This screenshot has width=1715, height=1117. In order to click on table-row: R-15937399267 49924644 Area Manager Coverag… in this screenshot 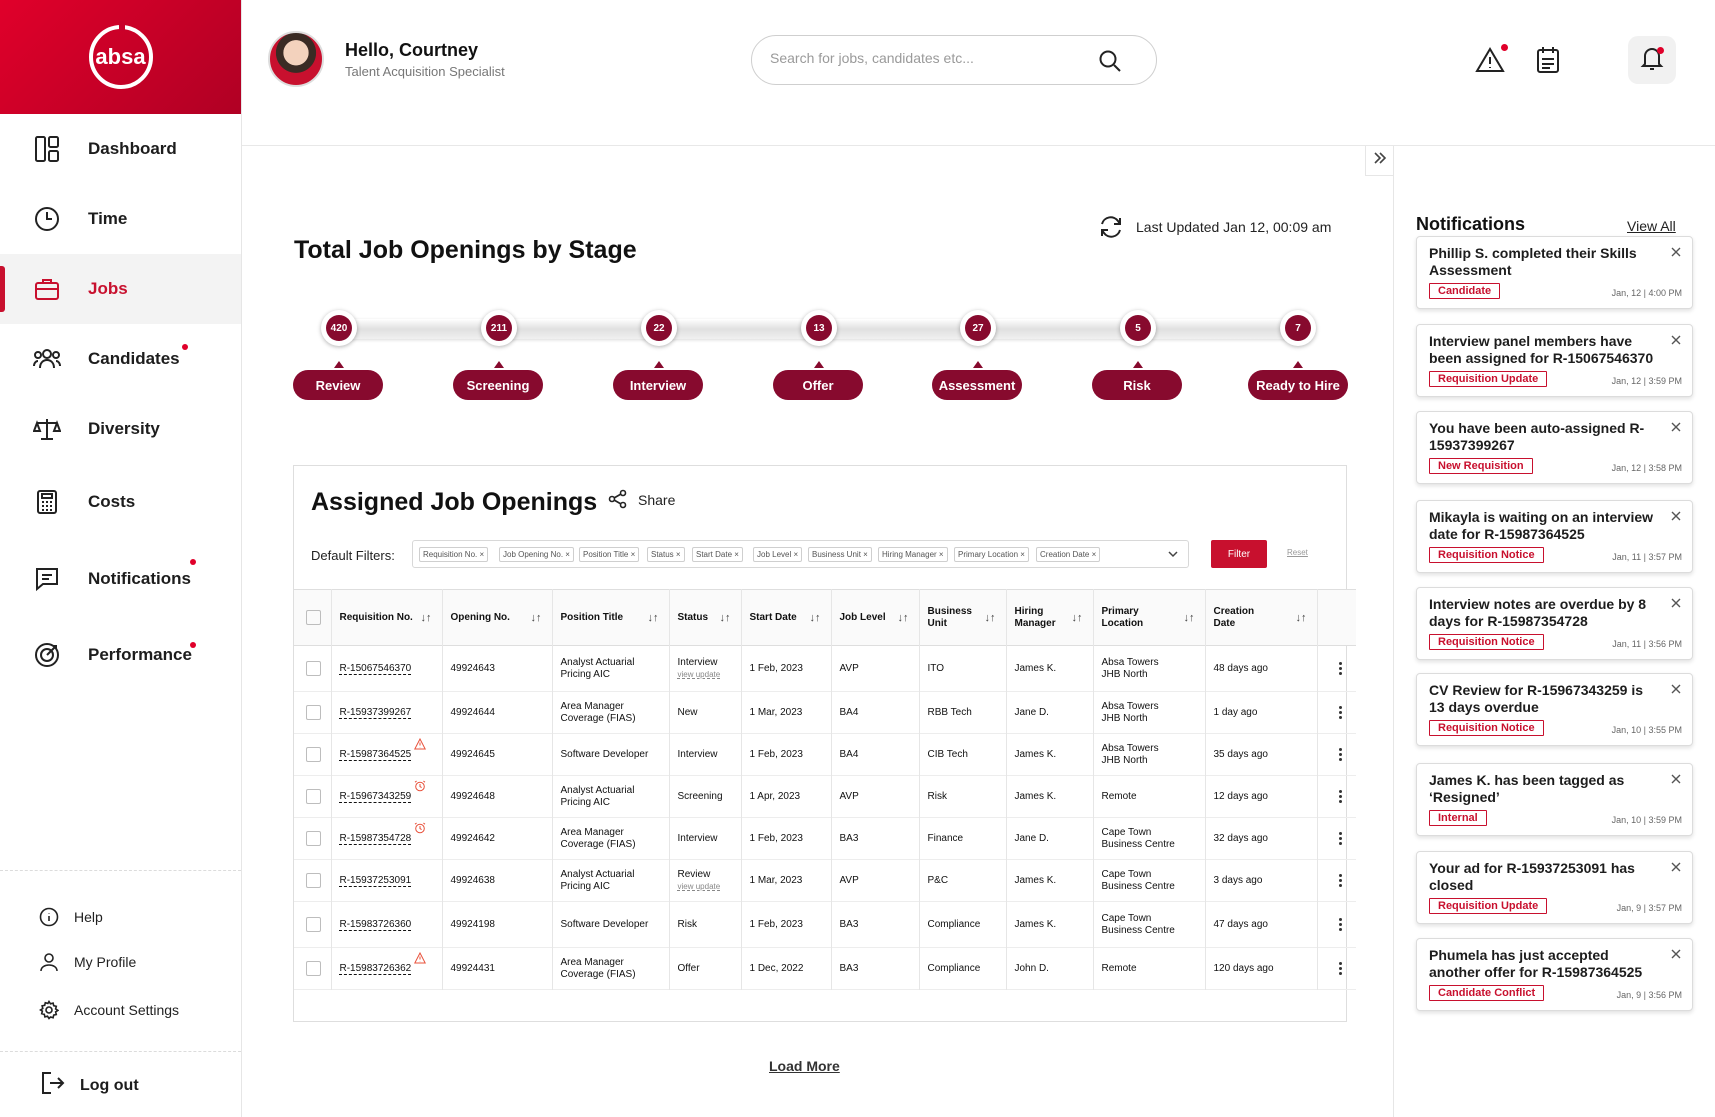, I will do `click(825, 712)`.